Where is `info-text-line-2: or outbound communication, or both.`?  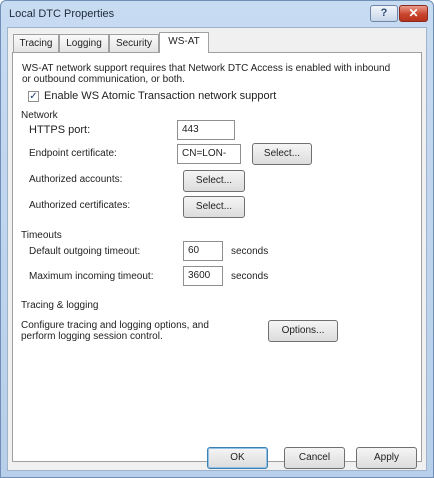 info-text-line-2: or outbound communication, or both. is located at coordinates (103, 79).